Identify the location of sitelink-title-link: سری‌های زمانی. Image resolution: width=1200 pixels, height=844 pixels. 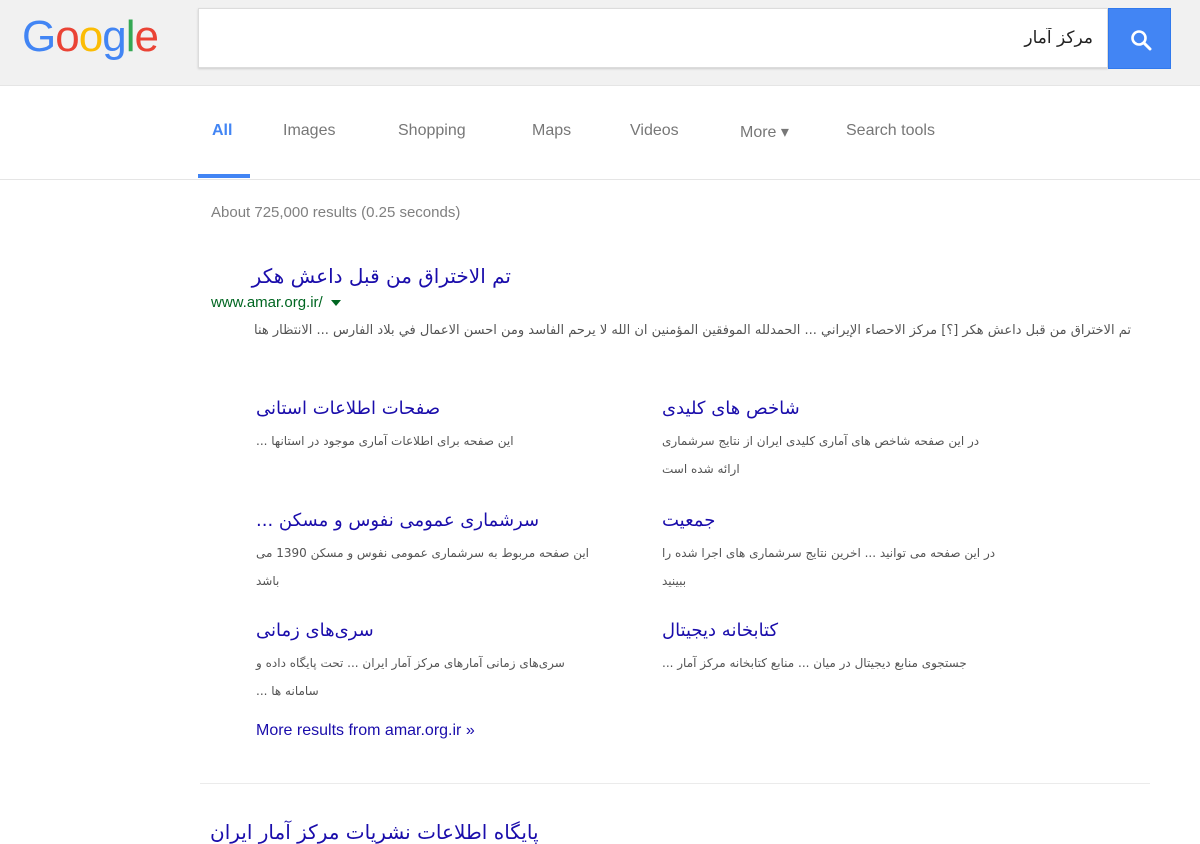
(436, 630).